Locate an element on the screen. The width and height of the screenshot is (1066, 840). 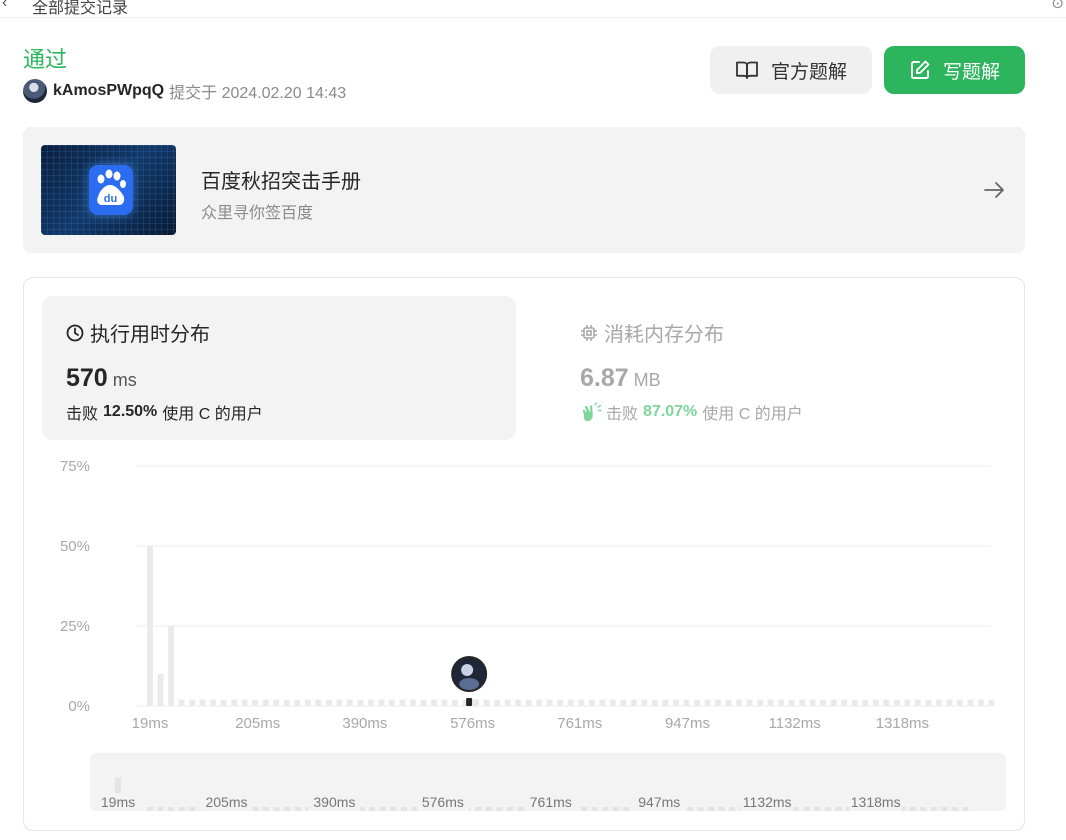
brush-x-tick-label: 761ms is located at coordinates (551, 802).